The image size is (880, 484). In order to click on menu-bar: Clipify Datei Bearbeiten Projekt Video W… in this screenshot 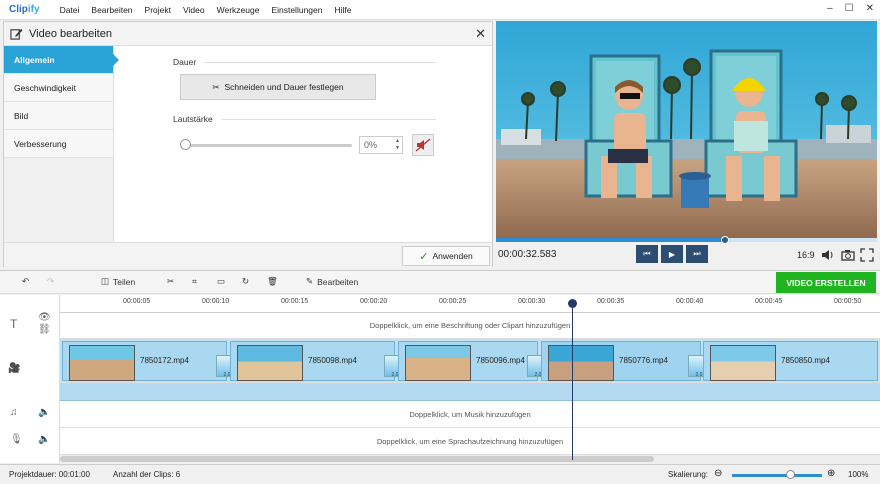, I will do `click(440, 10)`.